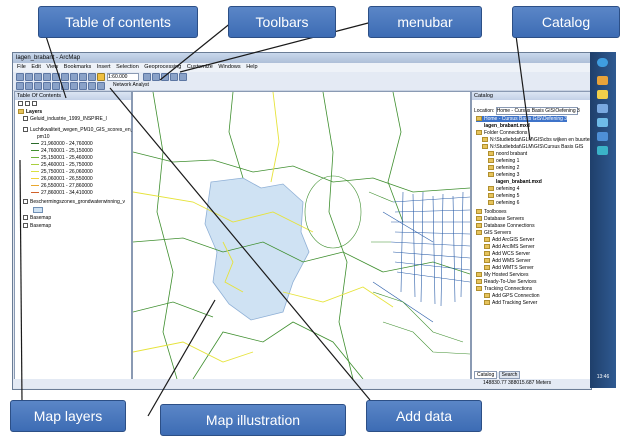 Image resolution: width=634 pixels, height=440 pixels. I want to click on callout-menubar: menubar, so click(425, 22).